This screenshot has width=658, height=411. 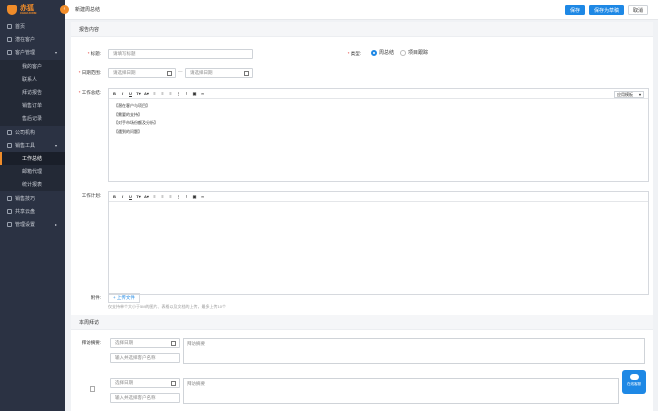 I want to click on page-title: 新建周总结, so click(x=88, y=10).